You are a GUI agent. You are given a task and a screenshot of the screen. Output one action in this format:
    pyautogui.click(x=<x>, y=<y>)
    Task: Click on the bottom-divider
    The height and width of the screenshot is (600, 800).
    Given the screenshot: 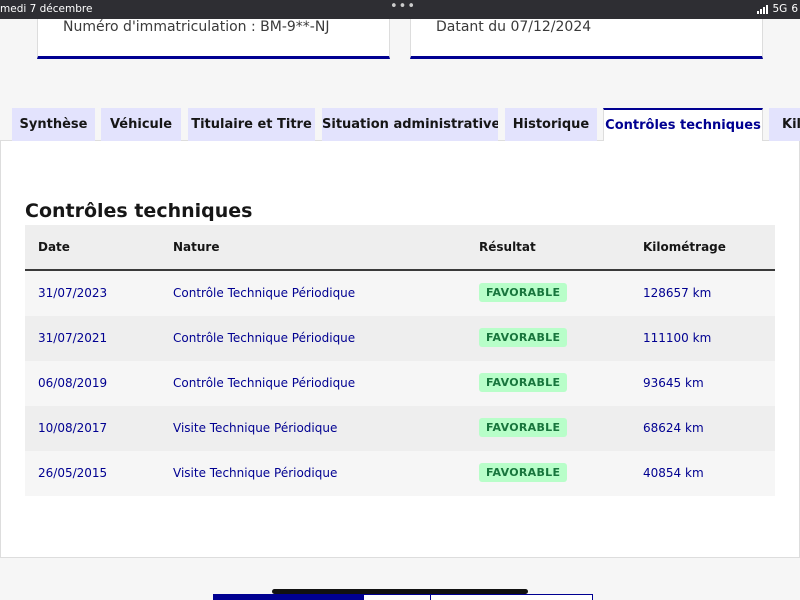 What is the action you would take?
    pyautogui.click(x=430, y=597)
    